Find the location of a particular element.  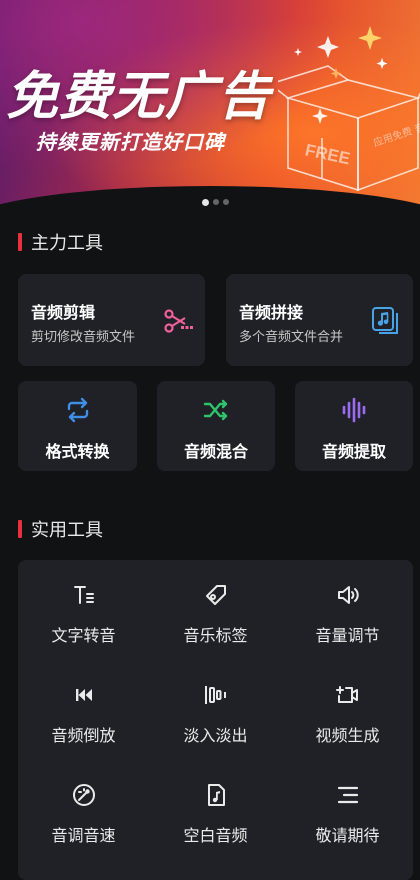

tool-label: 空白音频 is located at coordinates (215, 835).